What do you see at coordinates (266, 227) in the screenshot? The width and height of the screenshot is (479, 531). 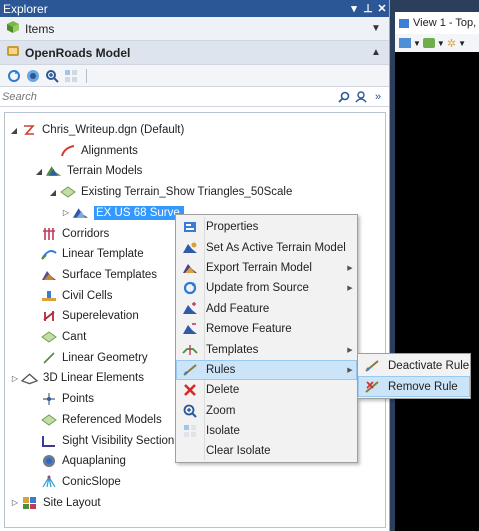 I see `menu-item: Properties` at bounding box center [266, 227].